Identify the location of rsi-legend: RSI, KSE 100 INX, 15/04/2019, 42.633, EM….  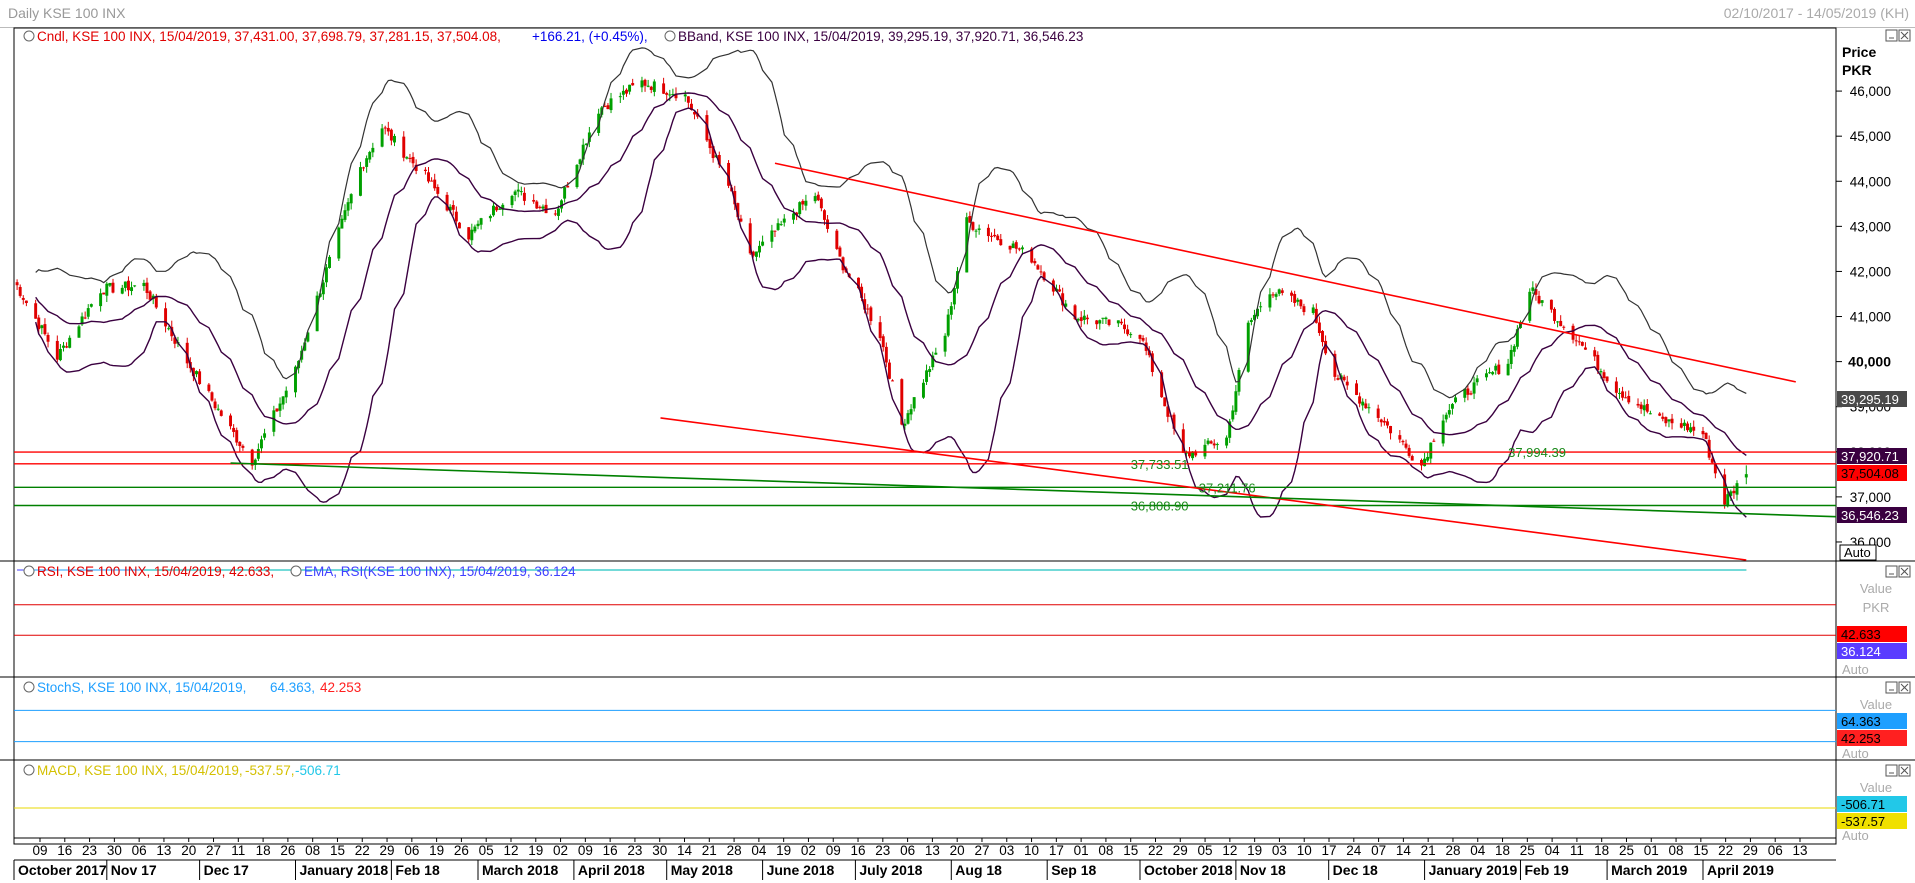
(299, 571).